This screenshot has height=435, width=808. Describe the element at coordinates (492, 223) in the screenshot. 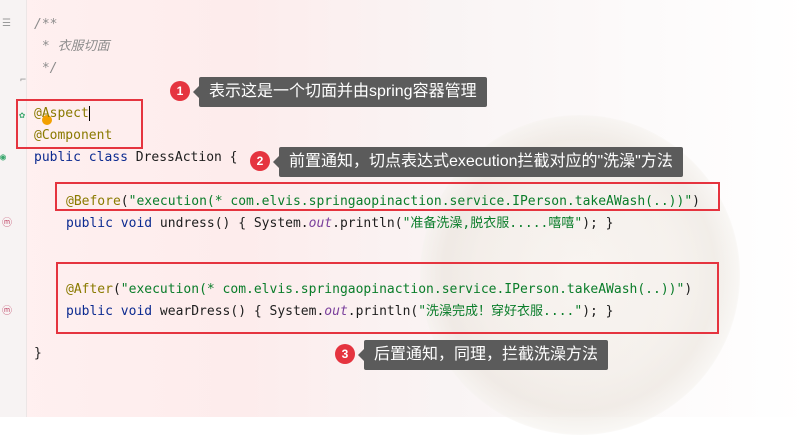

I see `string-literal: "准备洗澡,脱衣服.....嘻嘻"` at that location.